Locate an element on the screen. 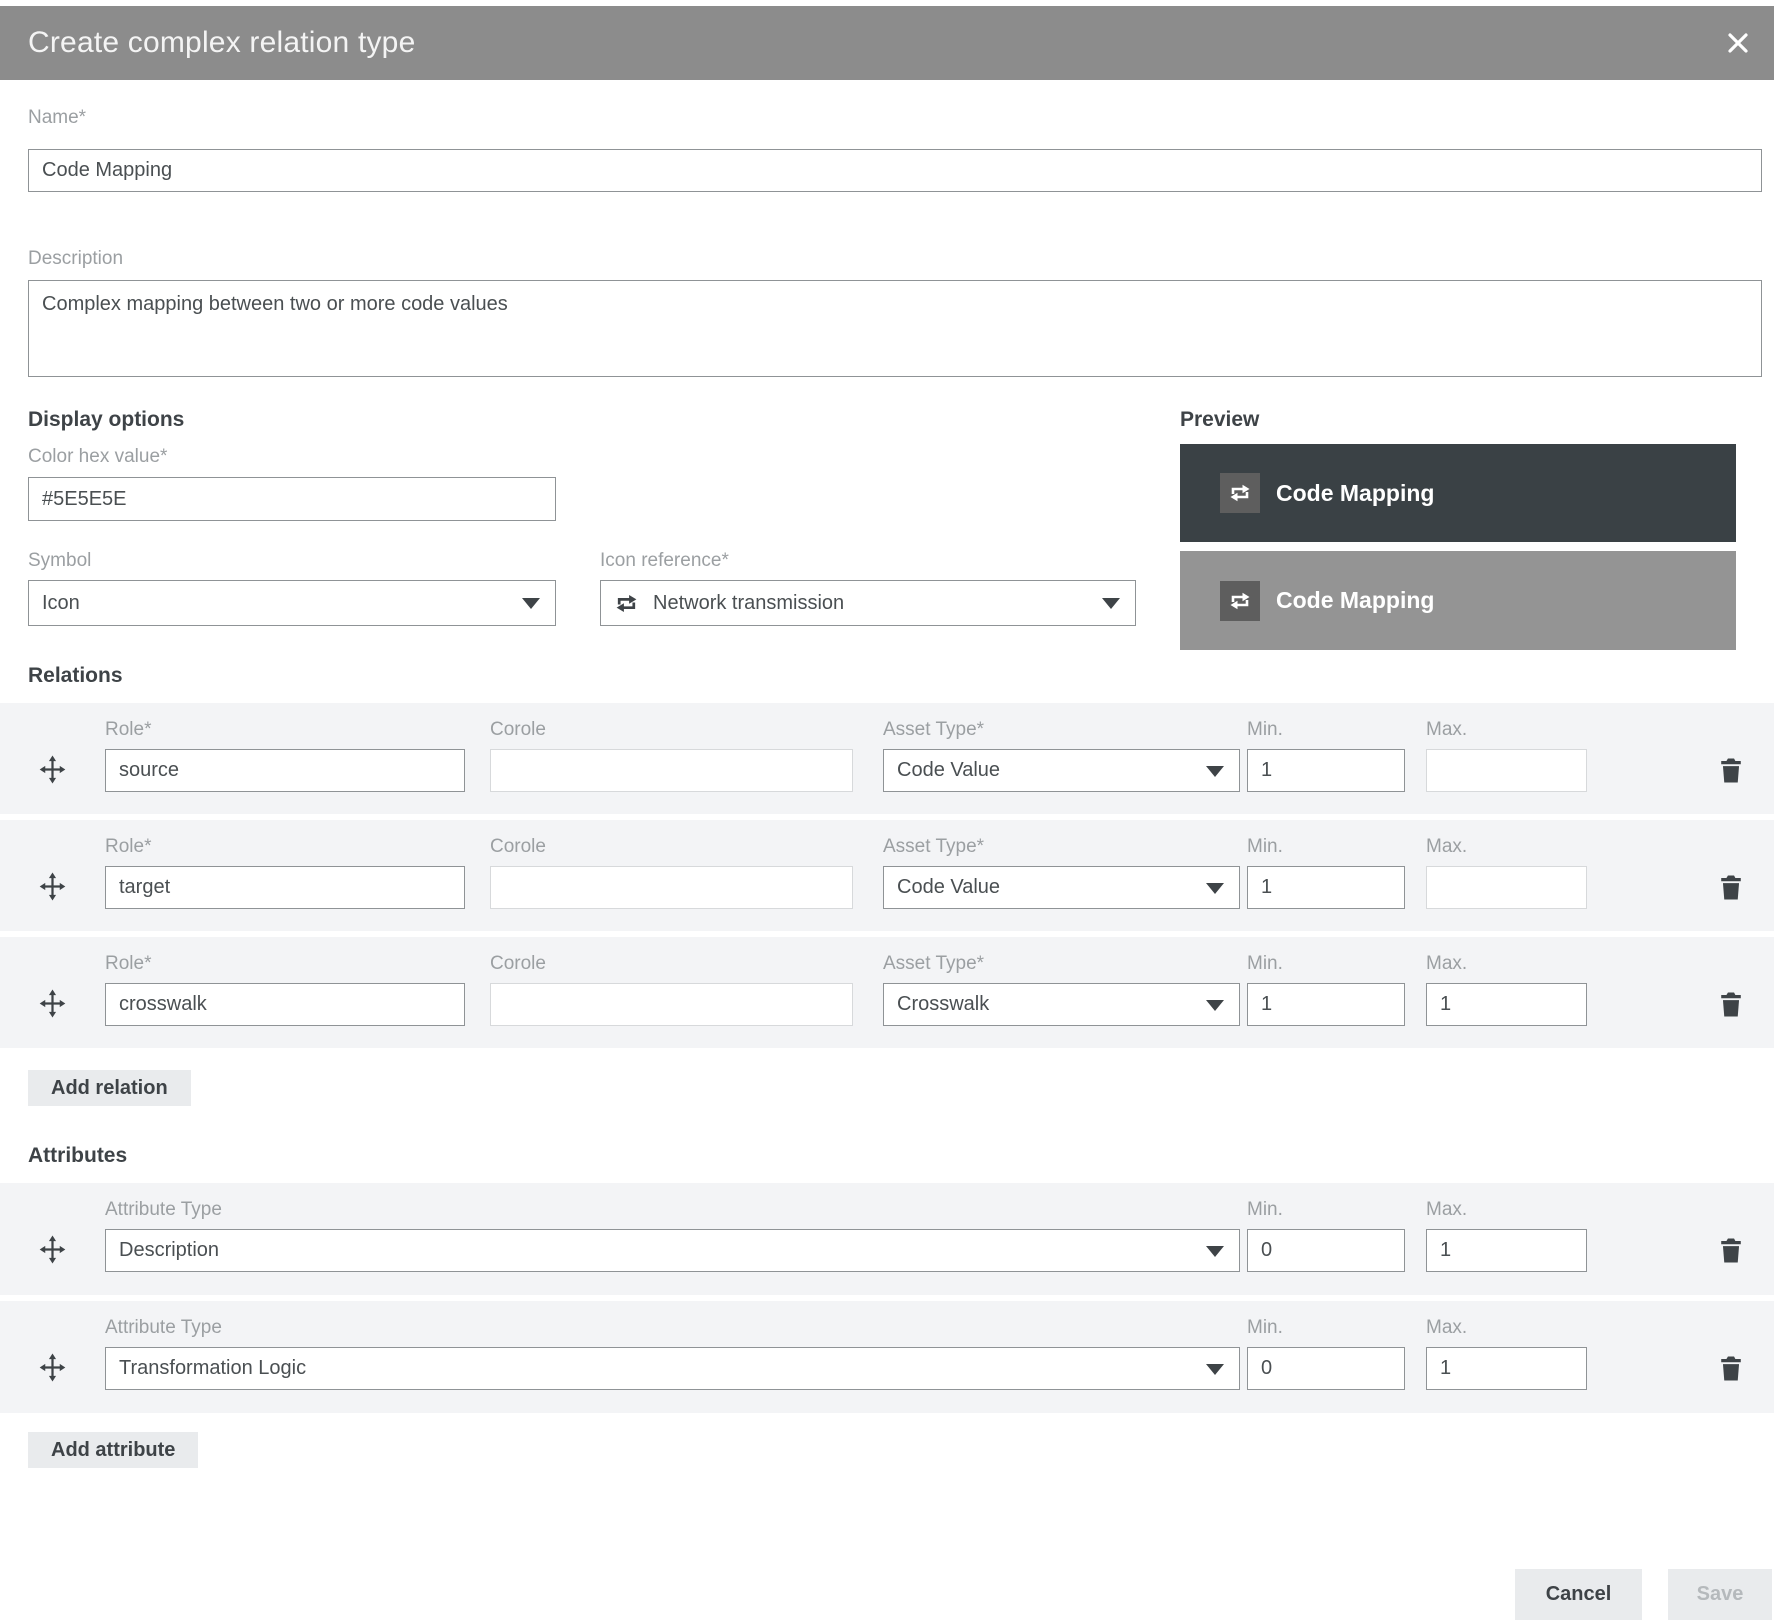  symbol-select-value: Icon is located at coordinates (61, 602).